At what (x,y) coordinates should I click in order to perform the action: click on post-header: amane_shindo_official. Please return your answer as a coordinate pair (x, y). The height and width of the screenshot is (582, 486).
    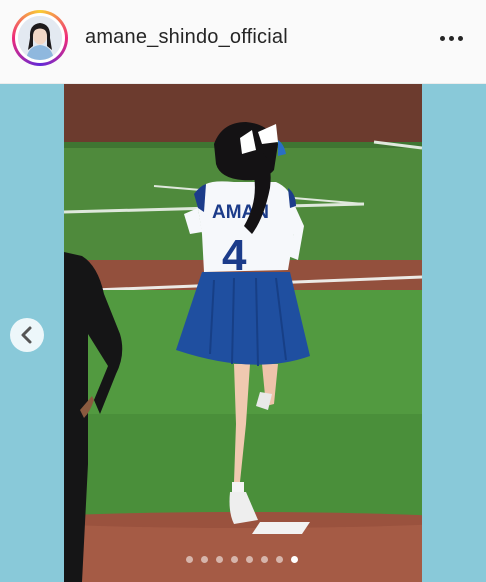
    Looking at the image, I should click on (243, 42).